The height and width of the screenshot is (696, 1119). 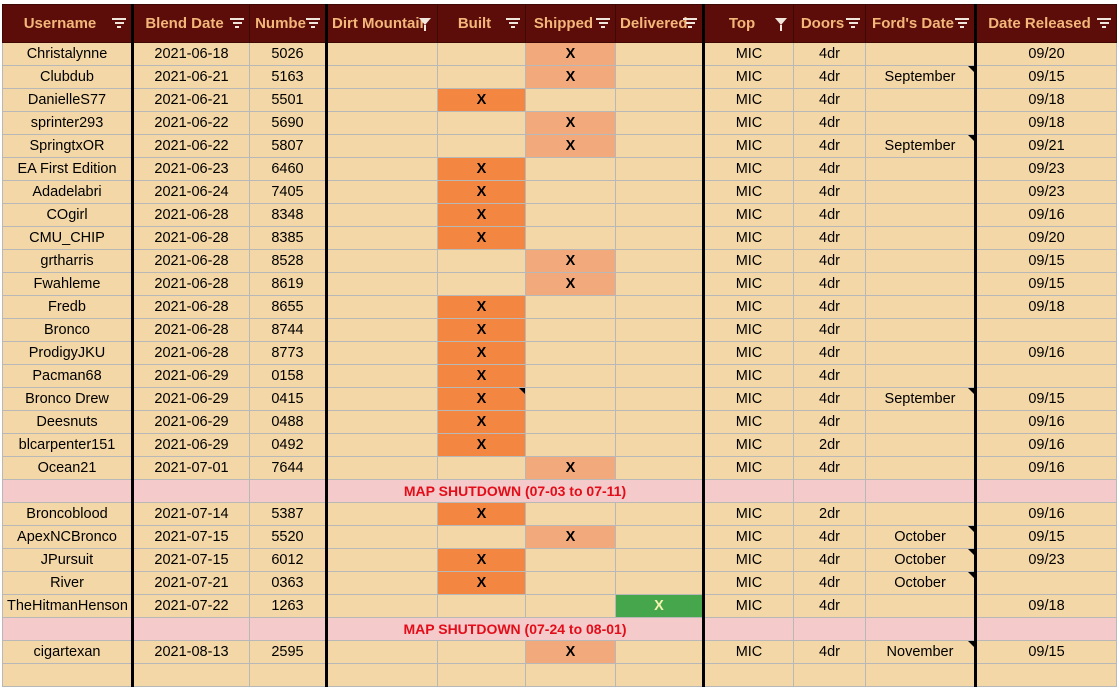 What do you see at coordinates (67, 422) in the screenshot?
I see `username-cell: Deesnuts` at bounding box center [67, 422].